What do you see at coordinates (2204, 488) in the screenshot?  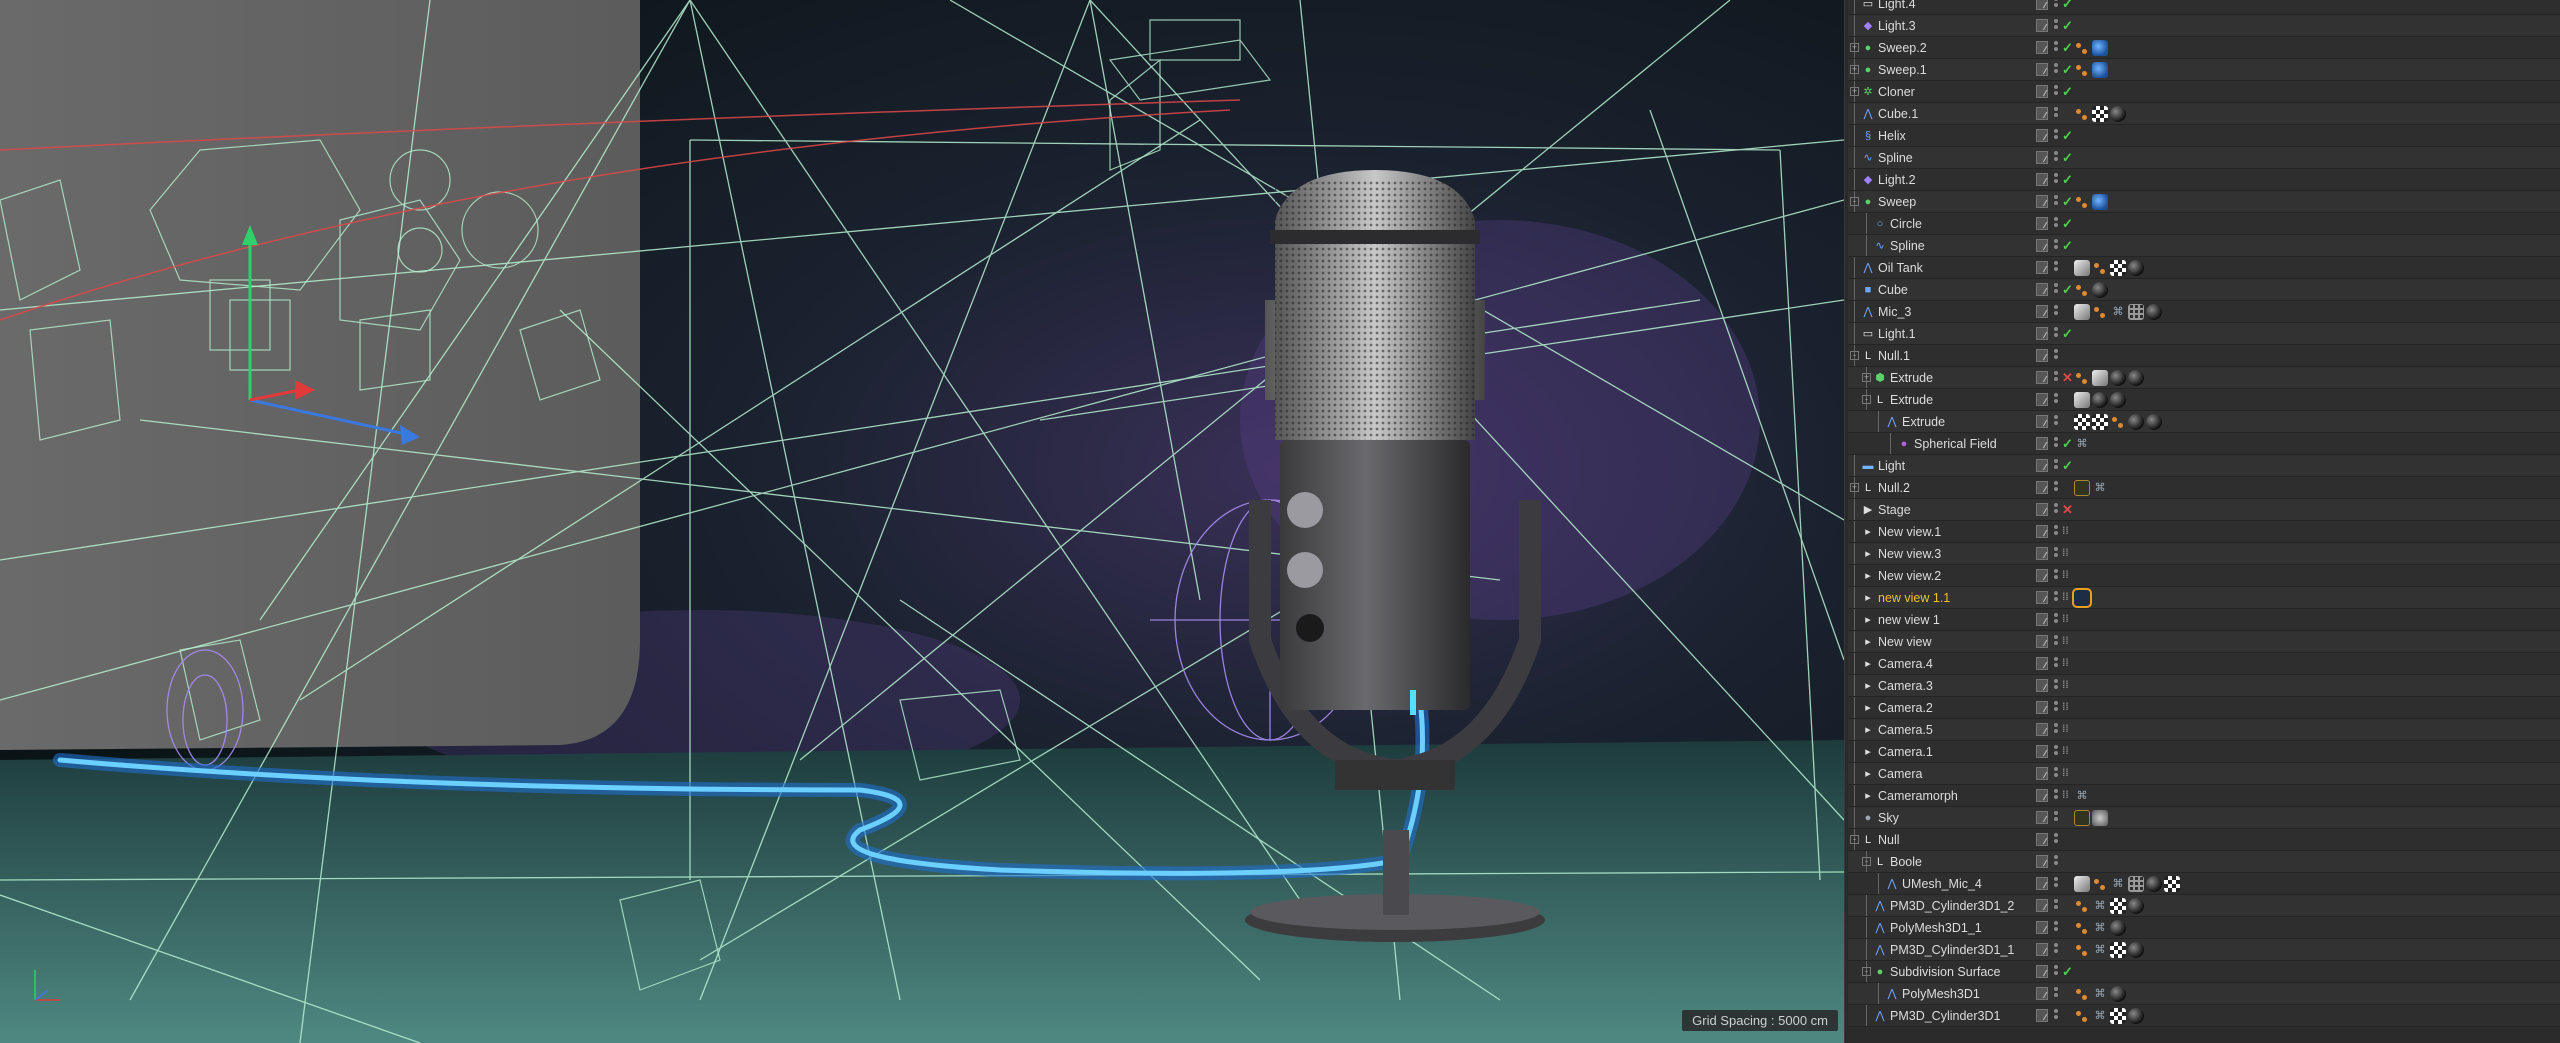 I see `object-row: + L Null.2 ⌘` at bounding box center [2204, 488].